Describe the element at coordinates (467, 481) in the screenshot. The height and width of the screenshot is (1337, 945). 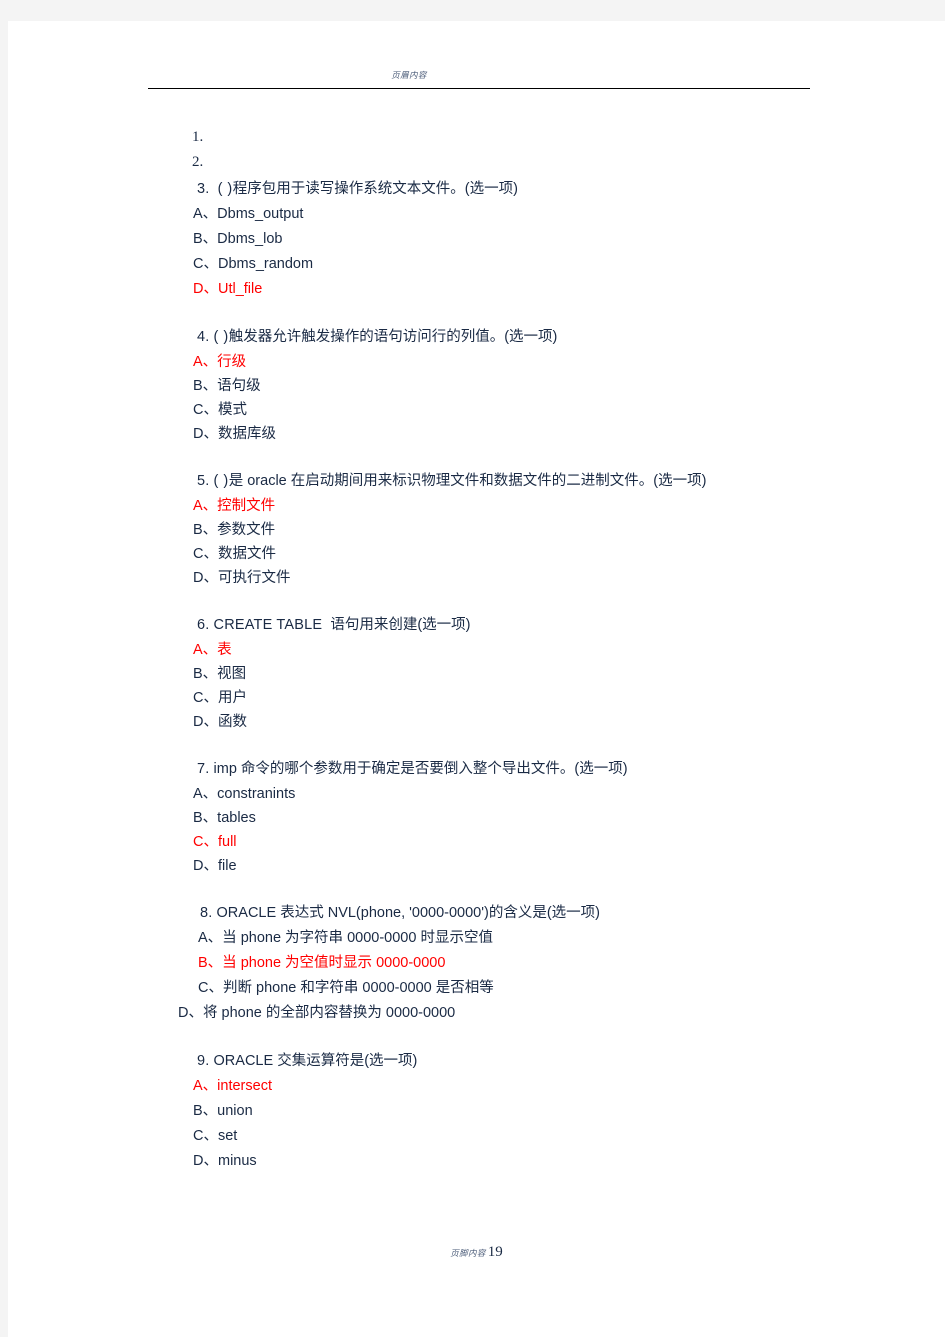
I see `question-stem: 是 oracle 在启动期间用来标识物理文件和数据文件的二进制文件。(选一项)` at that location.